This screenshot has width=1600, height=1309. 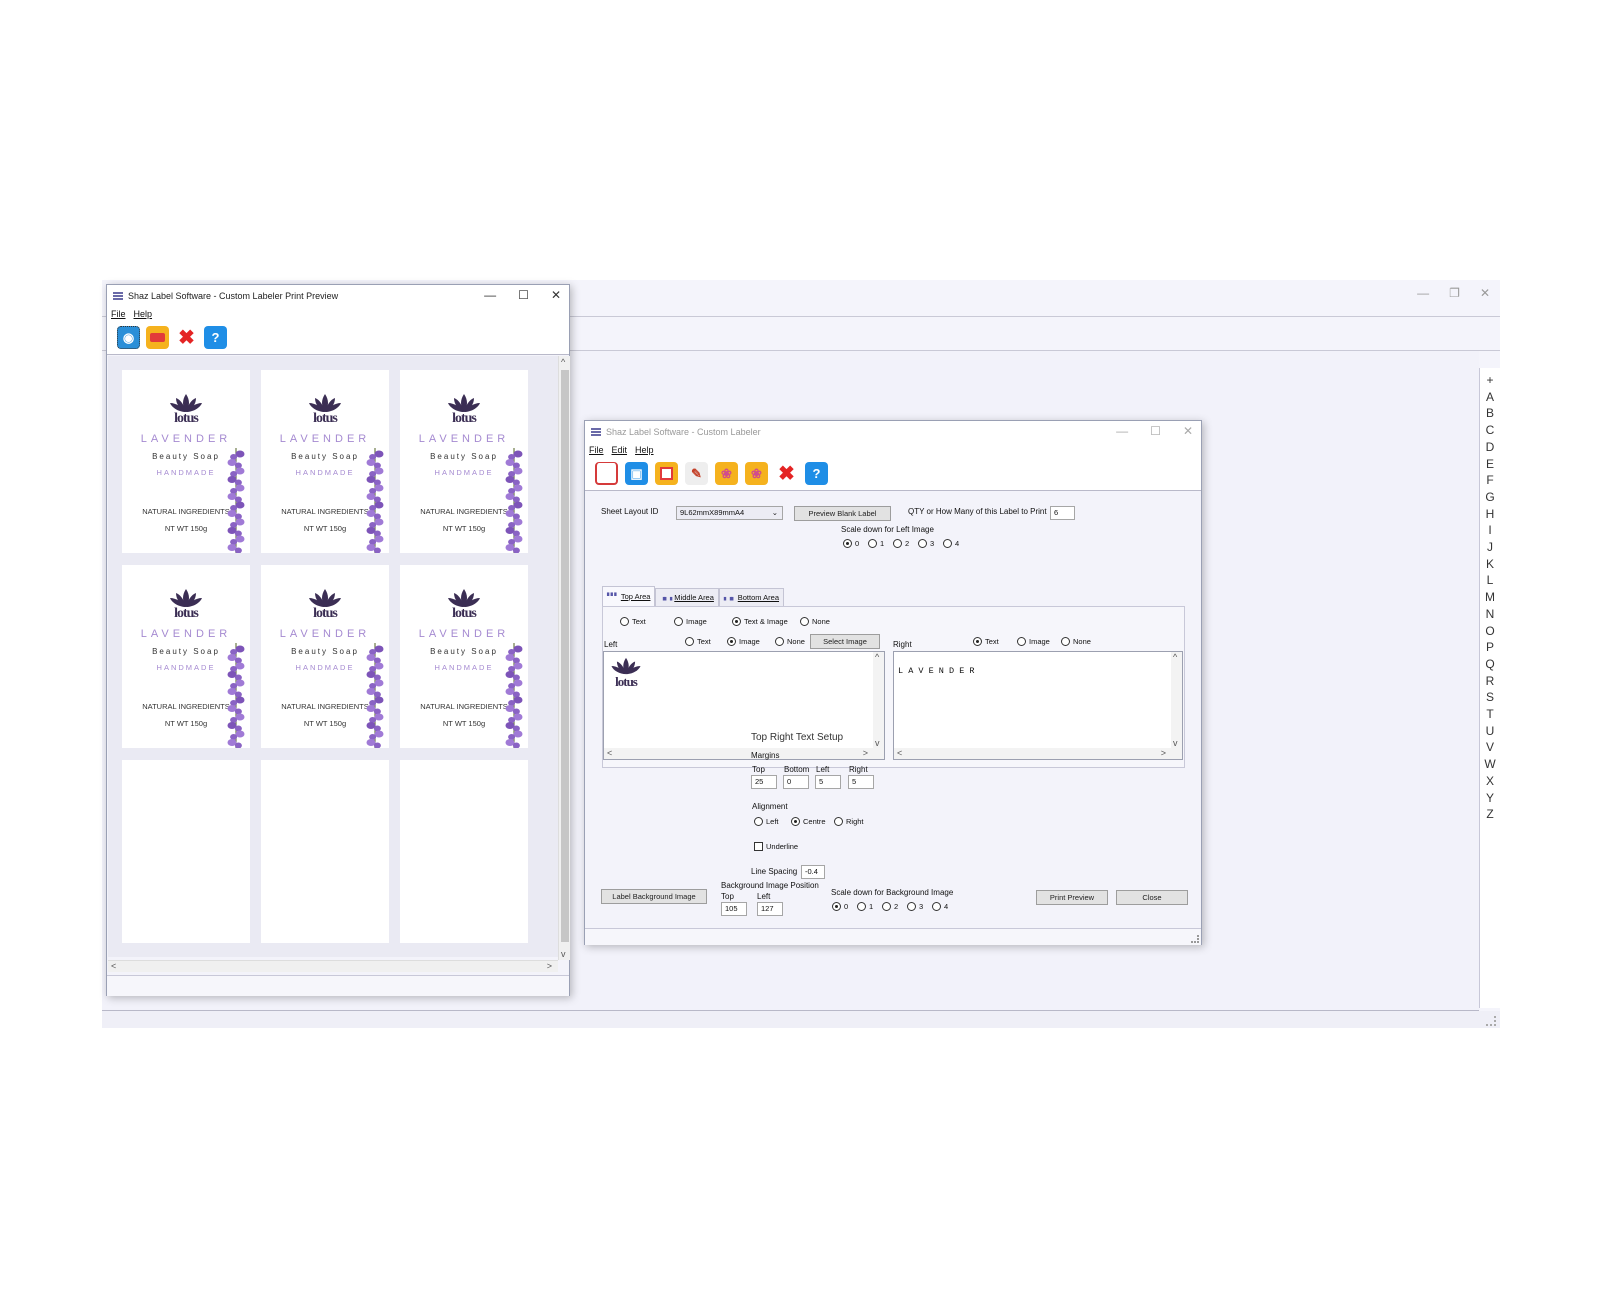 What do you see at coordinates (726, 473) in the screenshot?
I see `flower-image-icon: ❀` at bounding box center [726, 473].